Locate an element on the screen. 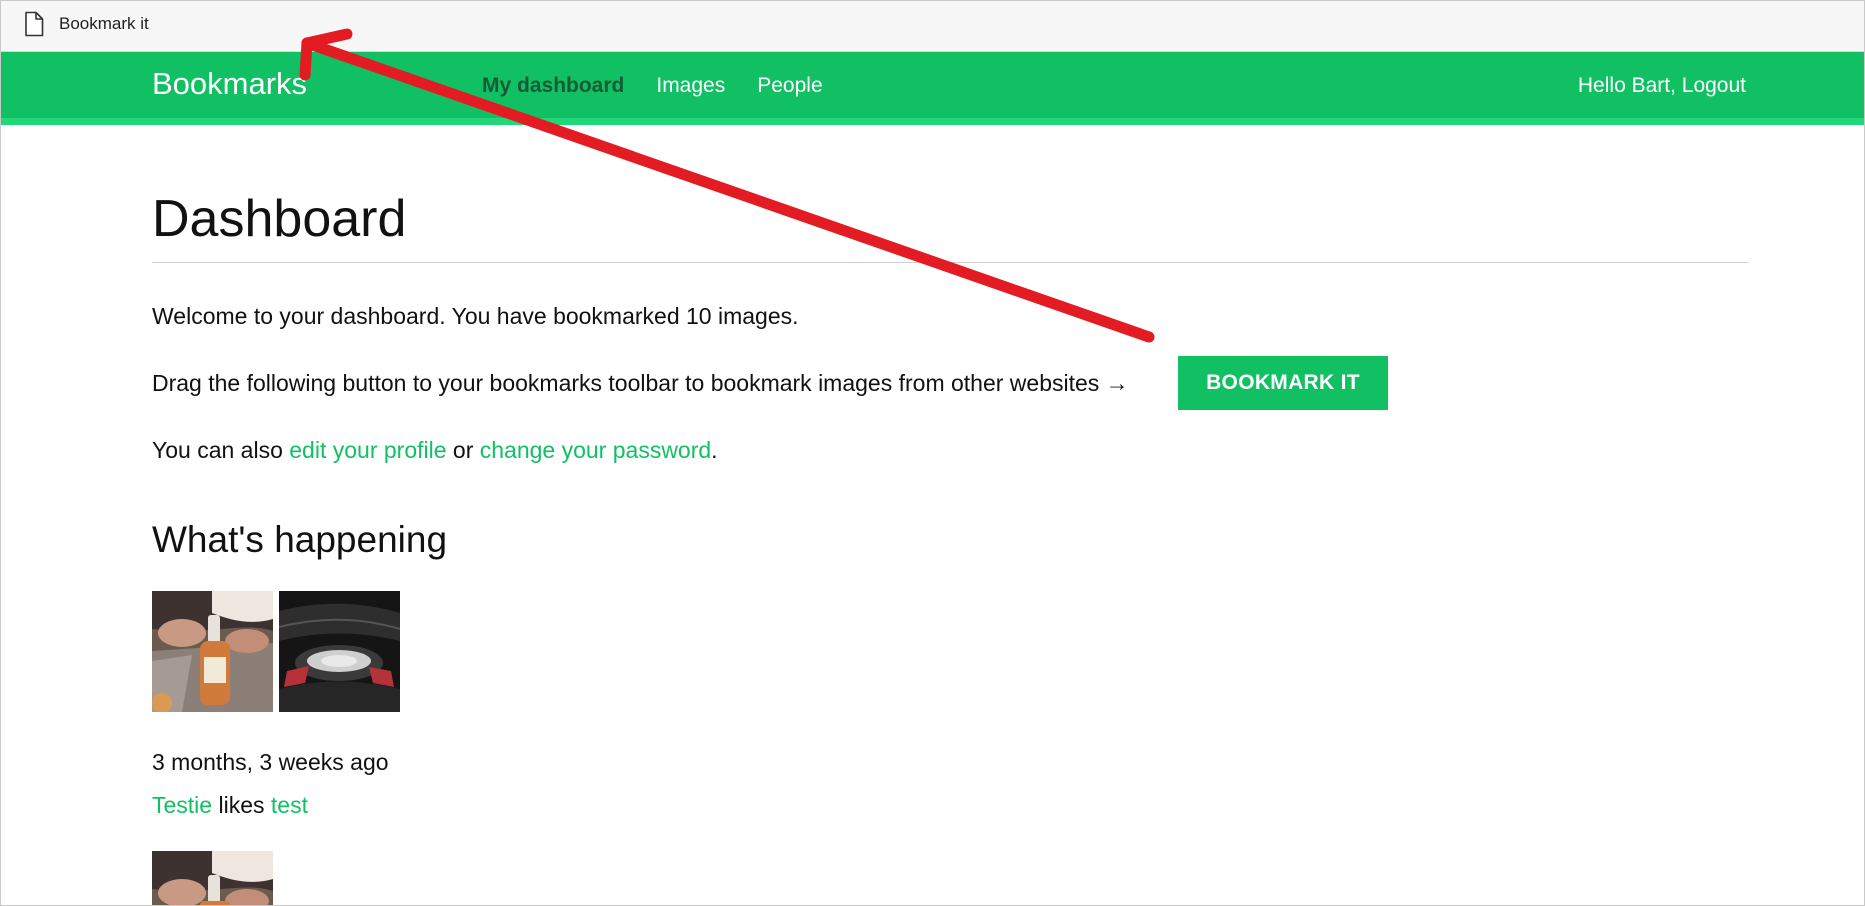 The height and width of the screenshot is (906, 1865). nav-images: Images is located at coordinates (690, 86).